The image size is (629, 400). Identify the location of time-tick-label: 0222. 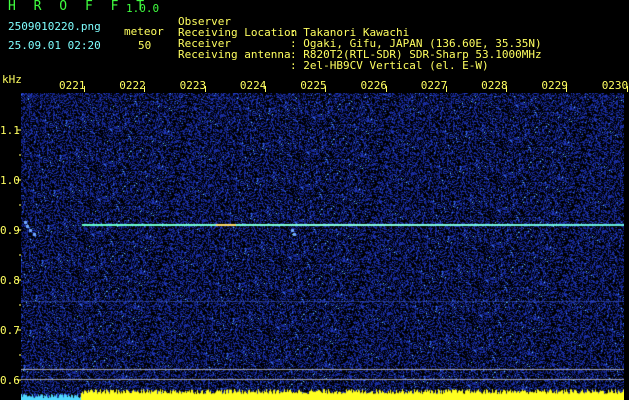
(132, 85).